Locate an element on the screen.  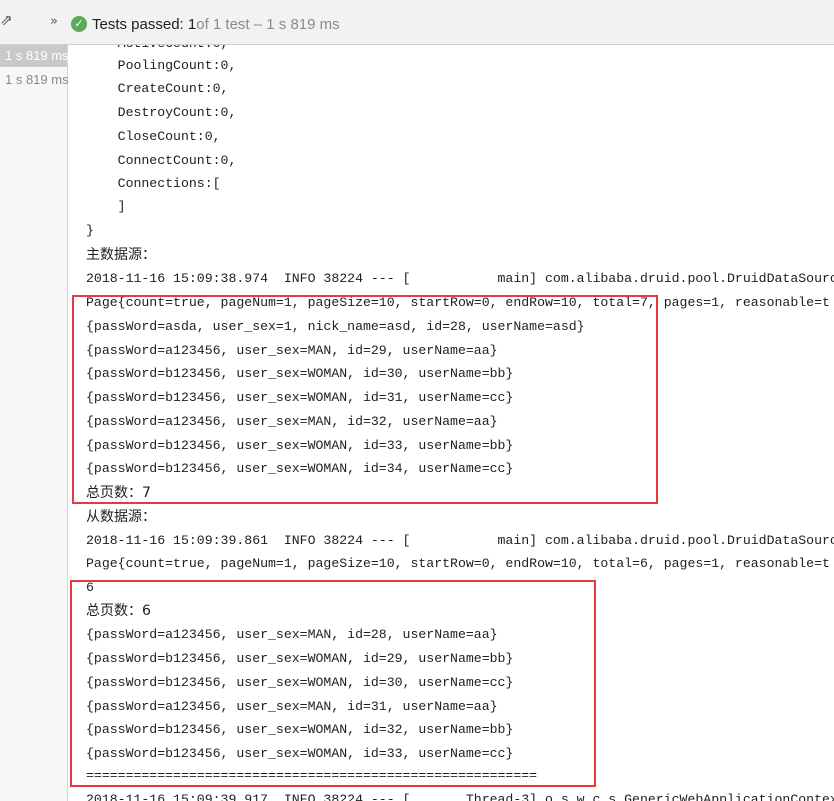
status-passed-label: Tests passed: 1 is located at coordinates (144, 24).